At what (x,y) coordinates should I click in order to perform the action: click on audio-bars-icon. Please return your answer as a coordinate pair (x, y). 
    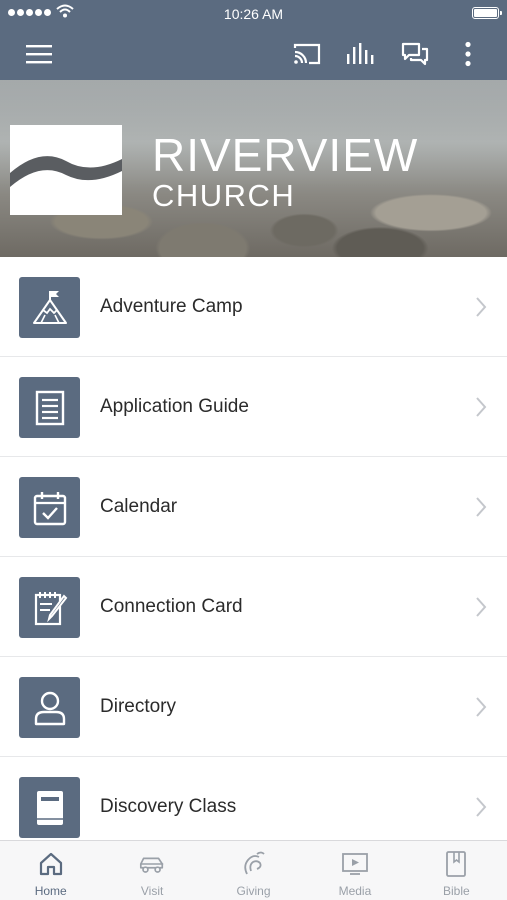
    Looking at the image, I should click on (361, 54).